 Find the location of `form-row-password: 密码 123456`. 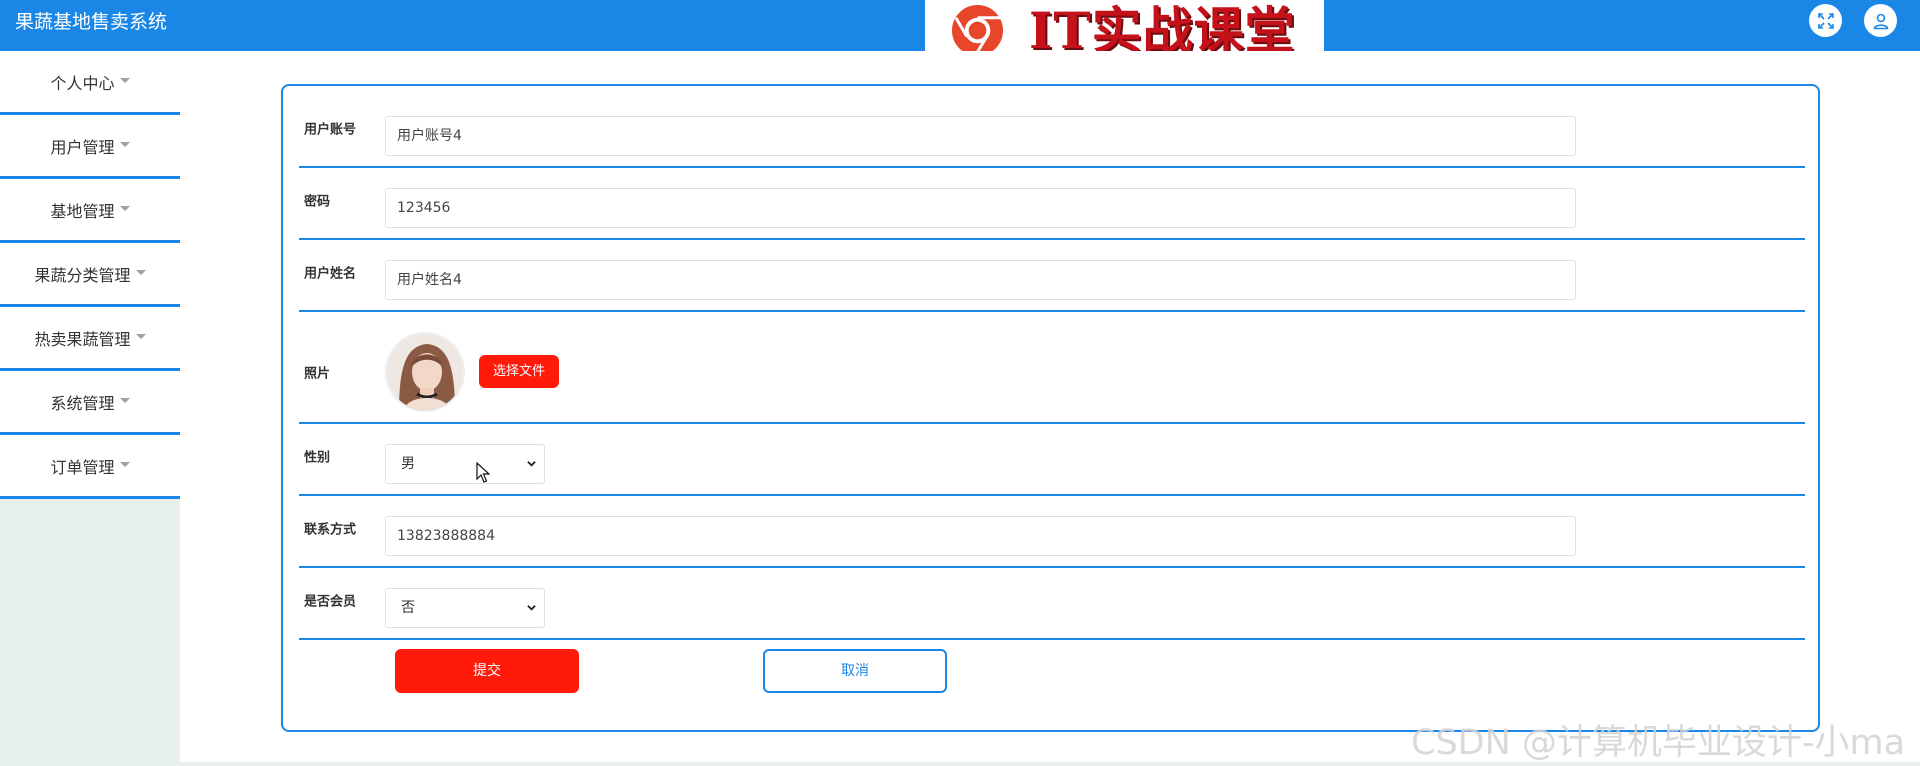

form-row-password: 密码 123456 is located at coordinates (1052, 204).